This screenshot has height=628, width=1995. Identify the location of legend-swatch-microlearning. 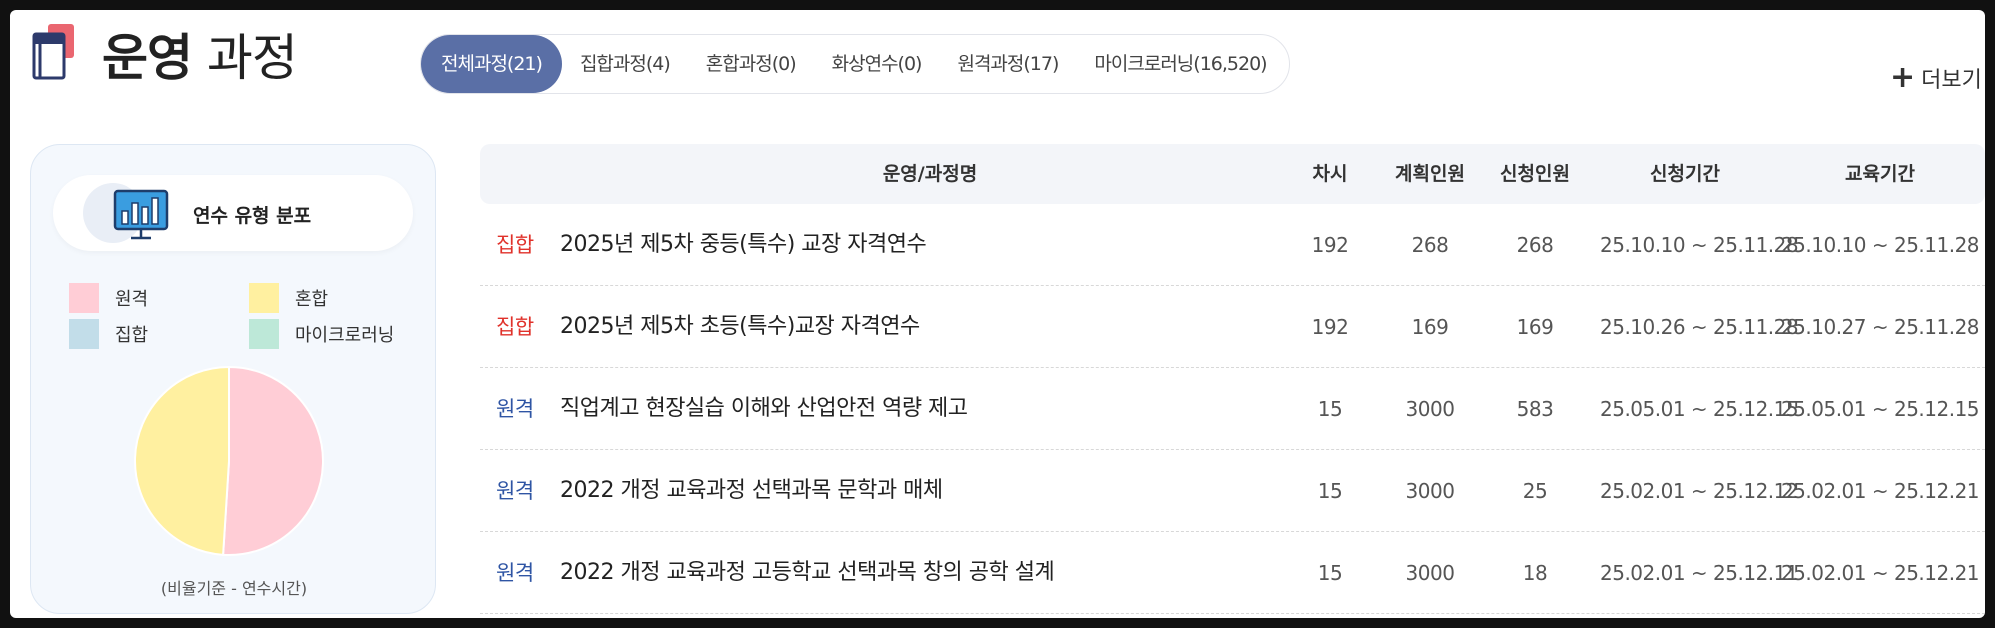
(264, 334).